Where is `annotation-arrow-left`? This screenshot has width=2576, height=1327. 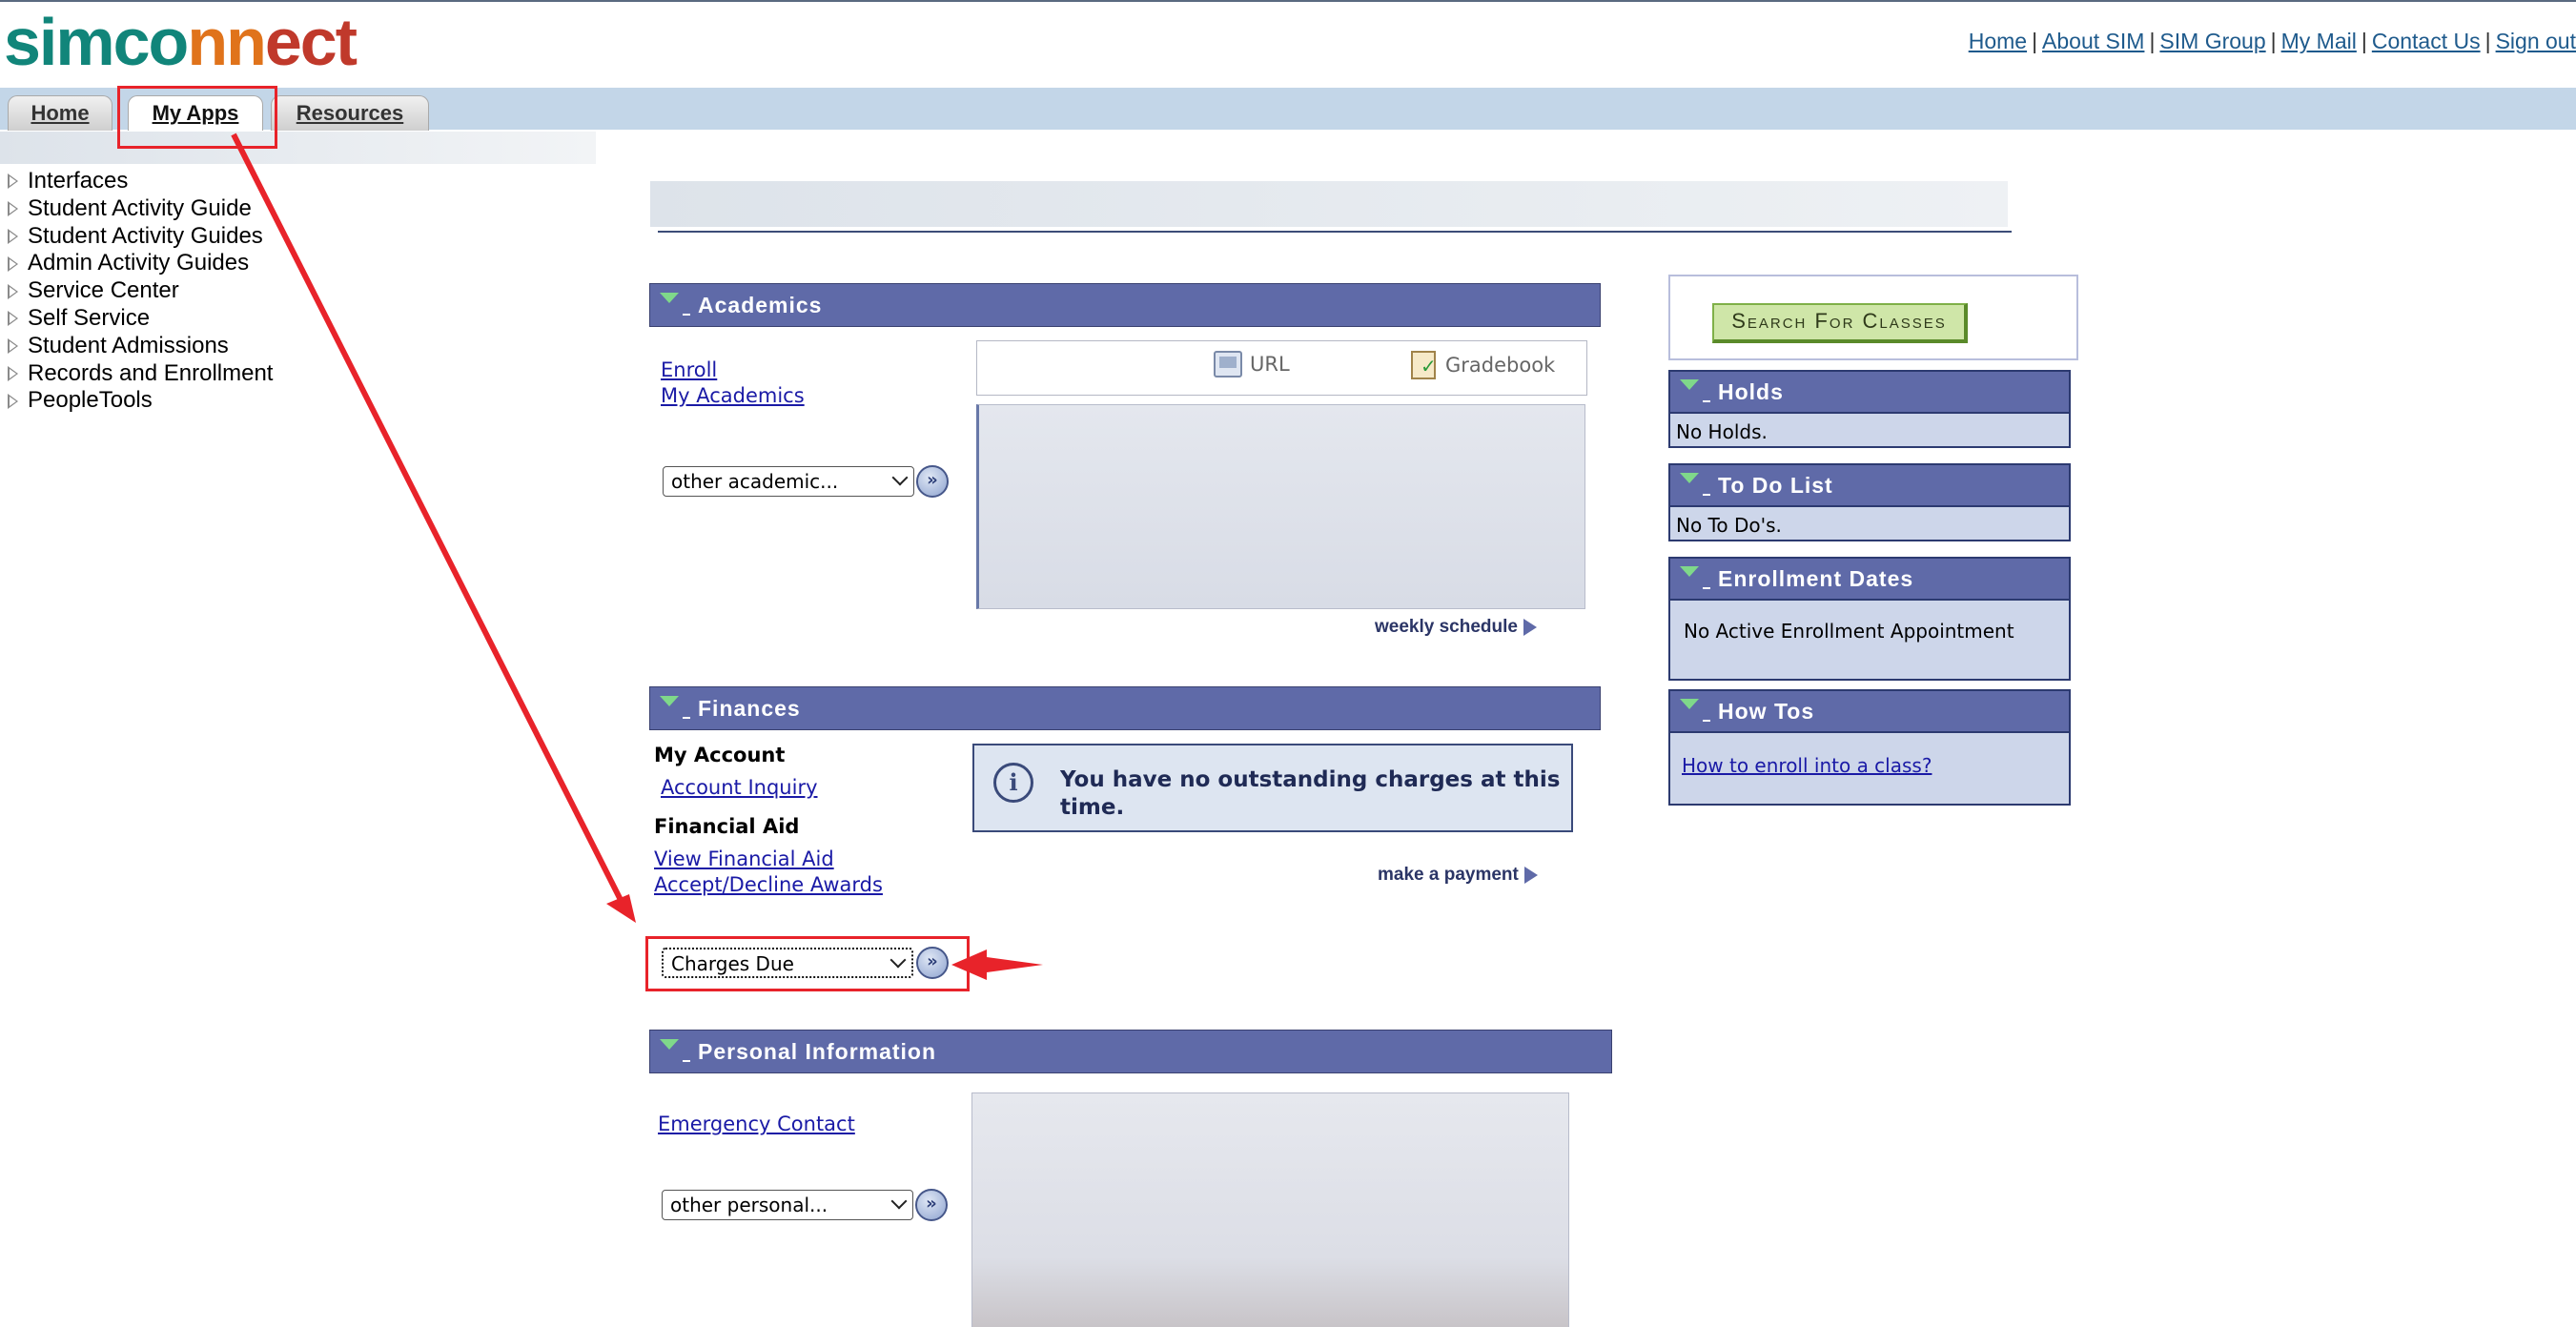 annotation-arrow-left is located at coordinates (997, 964).